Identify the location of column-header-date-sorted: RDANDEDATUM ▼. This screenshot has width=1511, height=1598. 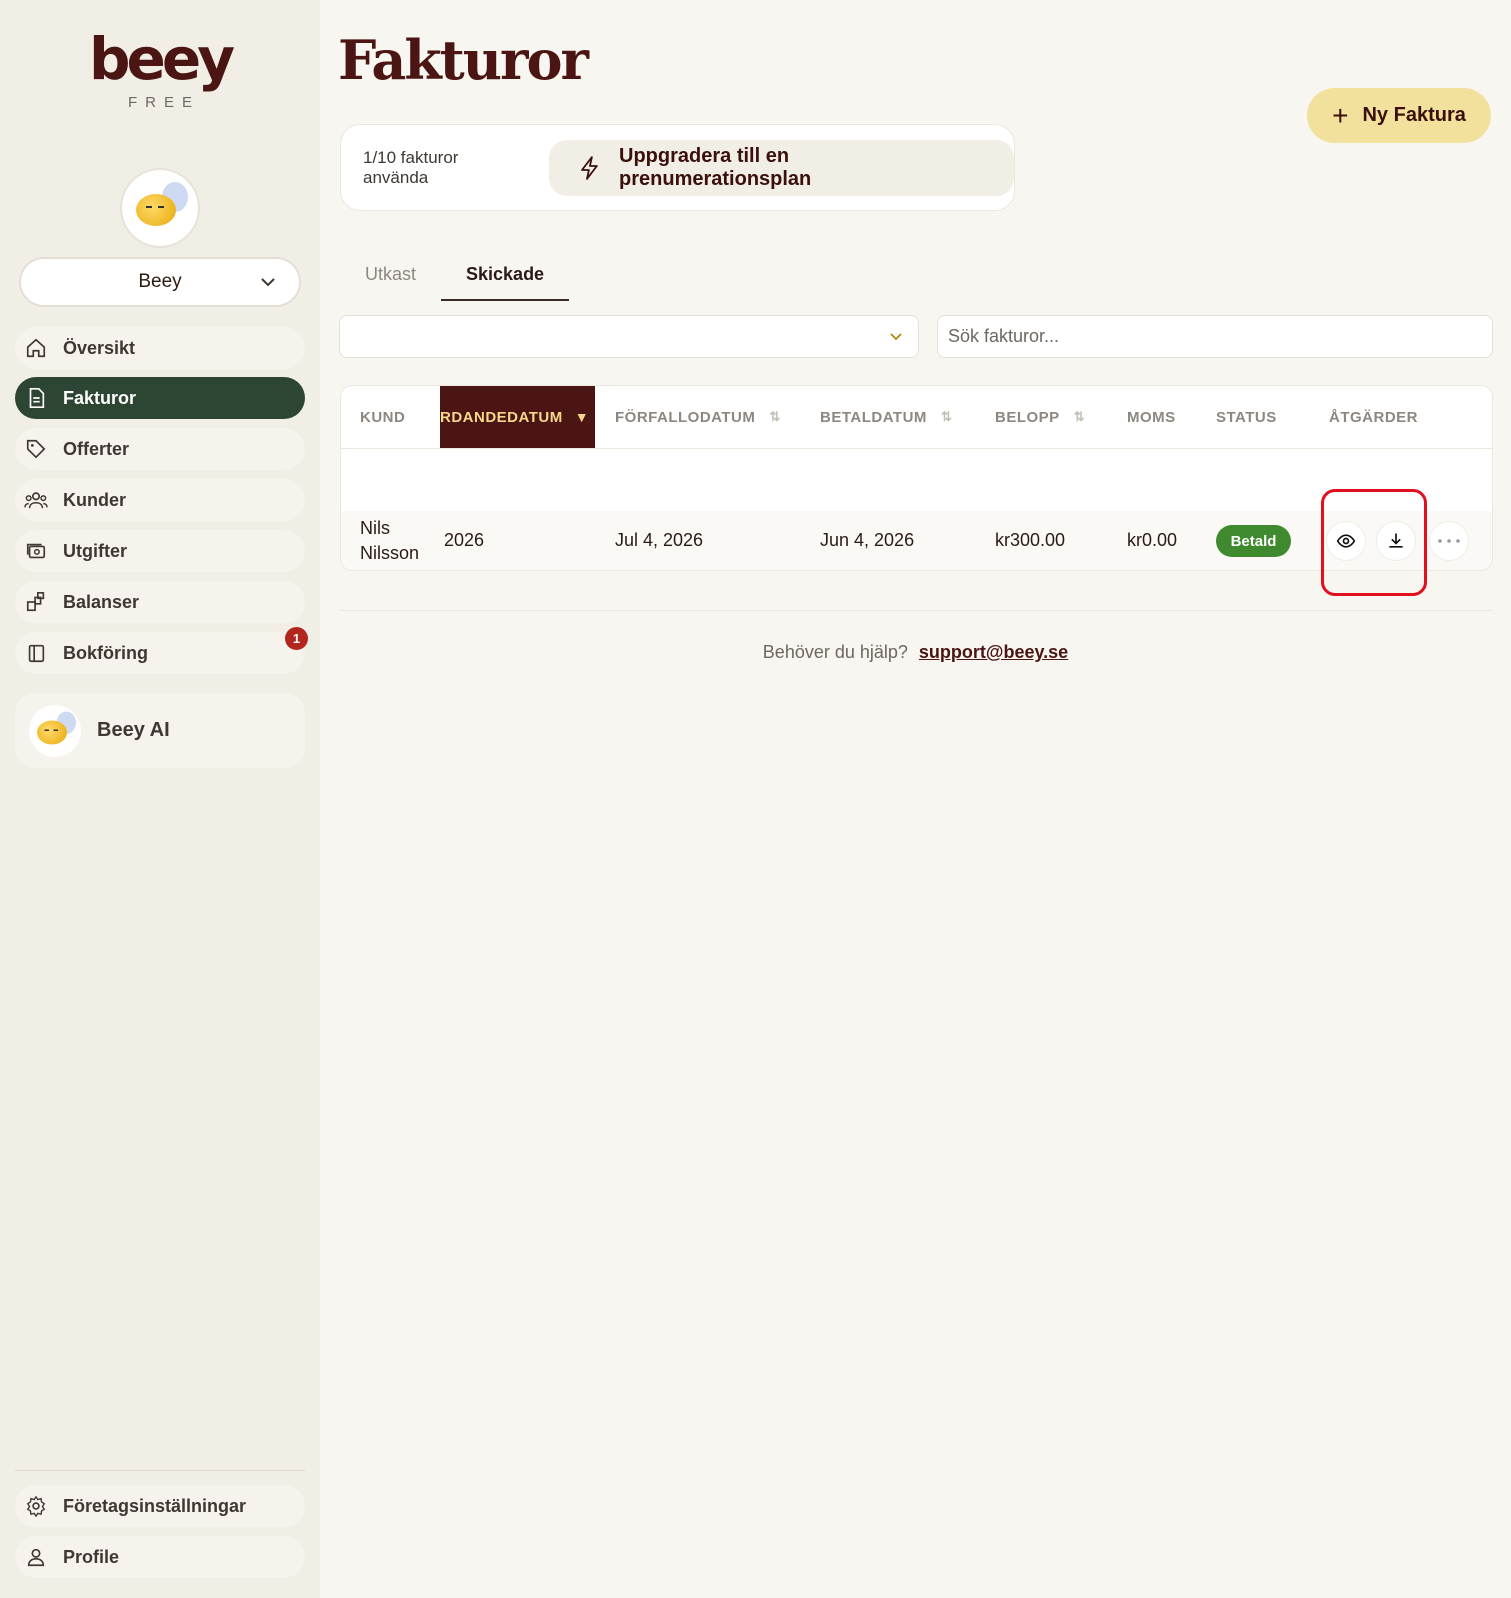
(517, 417).